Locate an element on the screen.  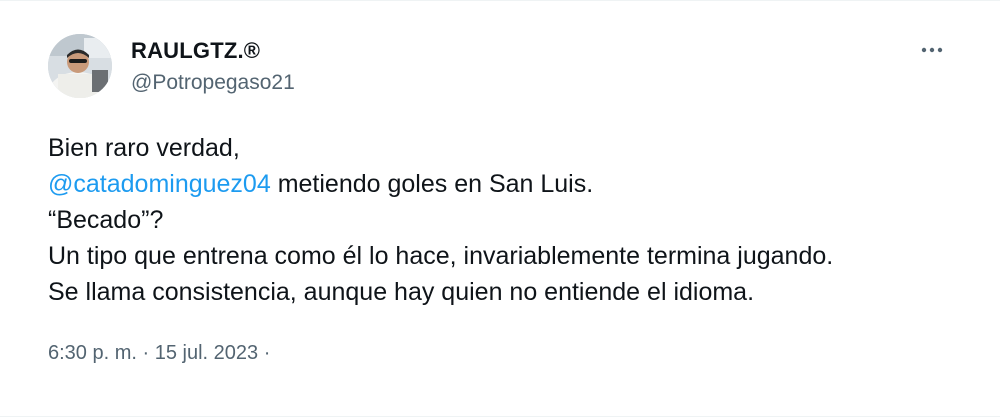
tweet-date: 15 jul. 2023 is located at coordinates (206, 353).